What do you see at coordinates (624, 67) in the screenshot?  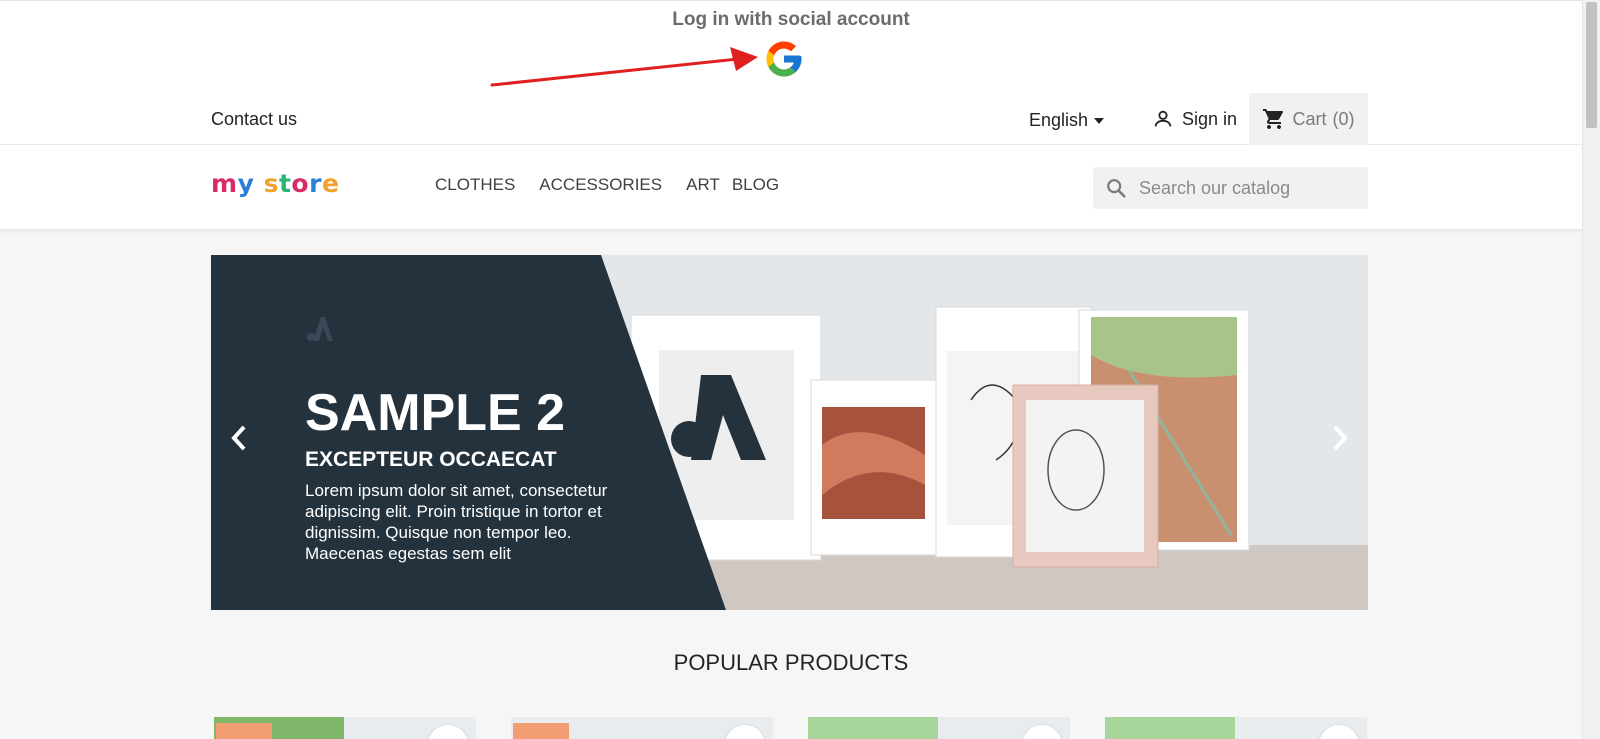 I see `annotation-arrow-icon` at bounding box center [624, 67].